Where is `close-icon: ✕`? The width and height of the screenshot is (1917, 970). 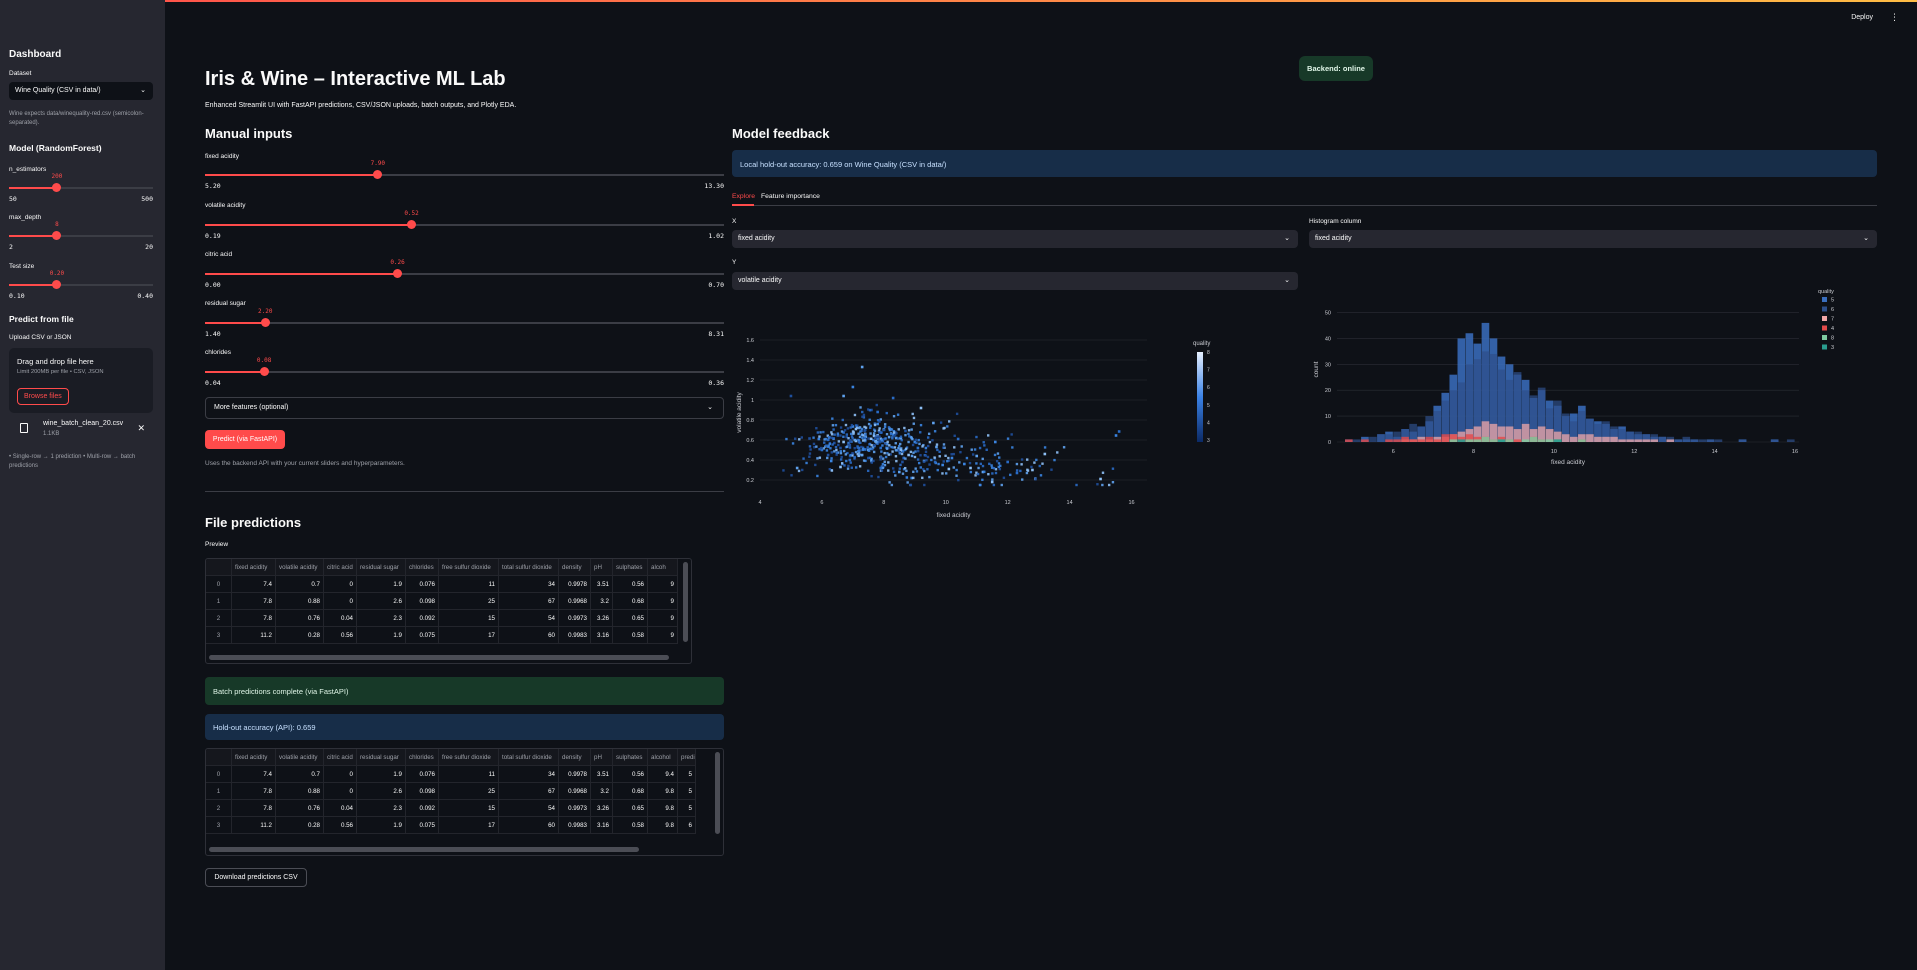
close-icon: ✕ is located at coordinates (141, 428).